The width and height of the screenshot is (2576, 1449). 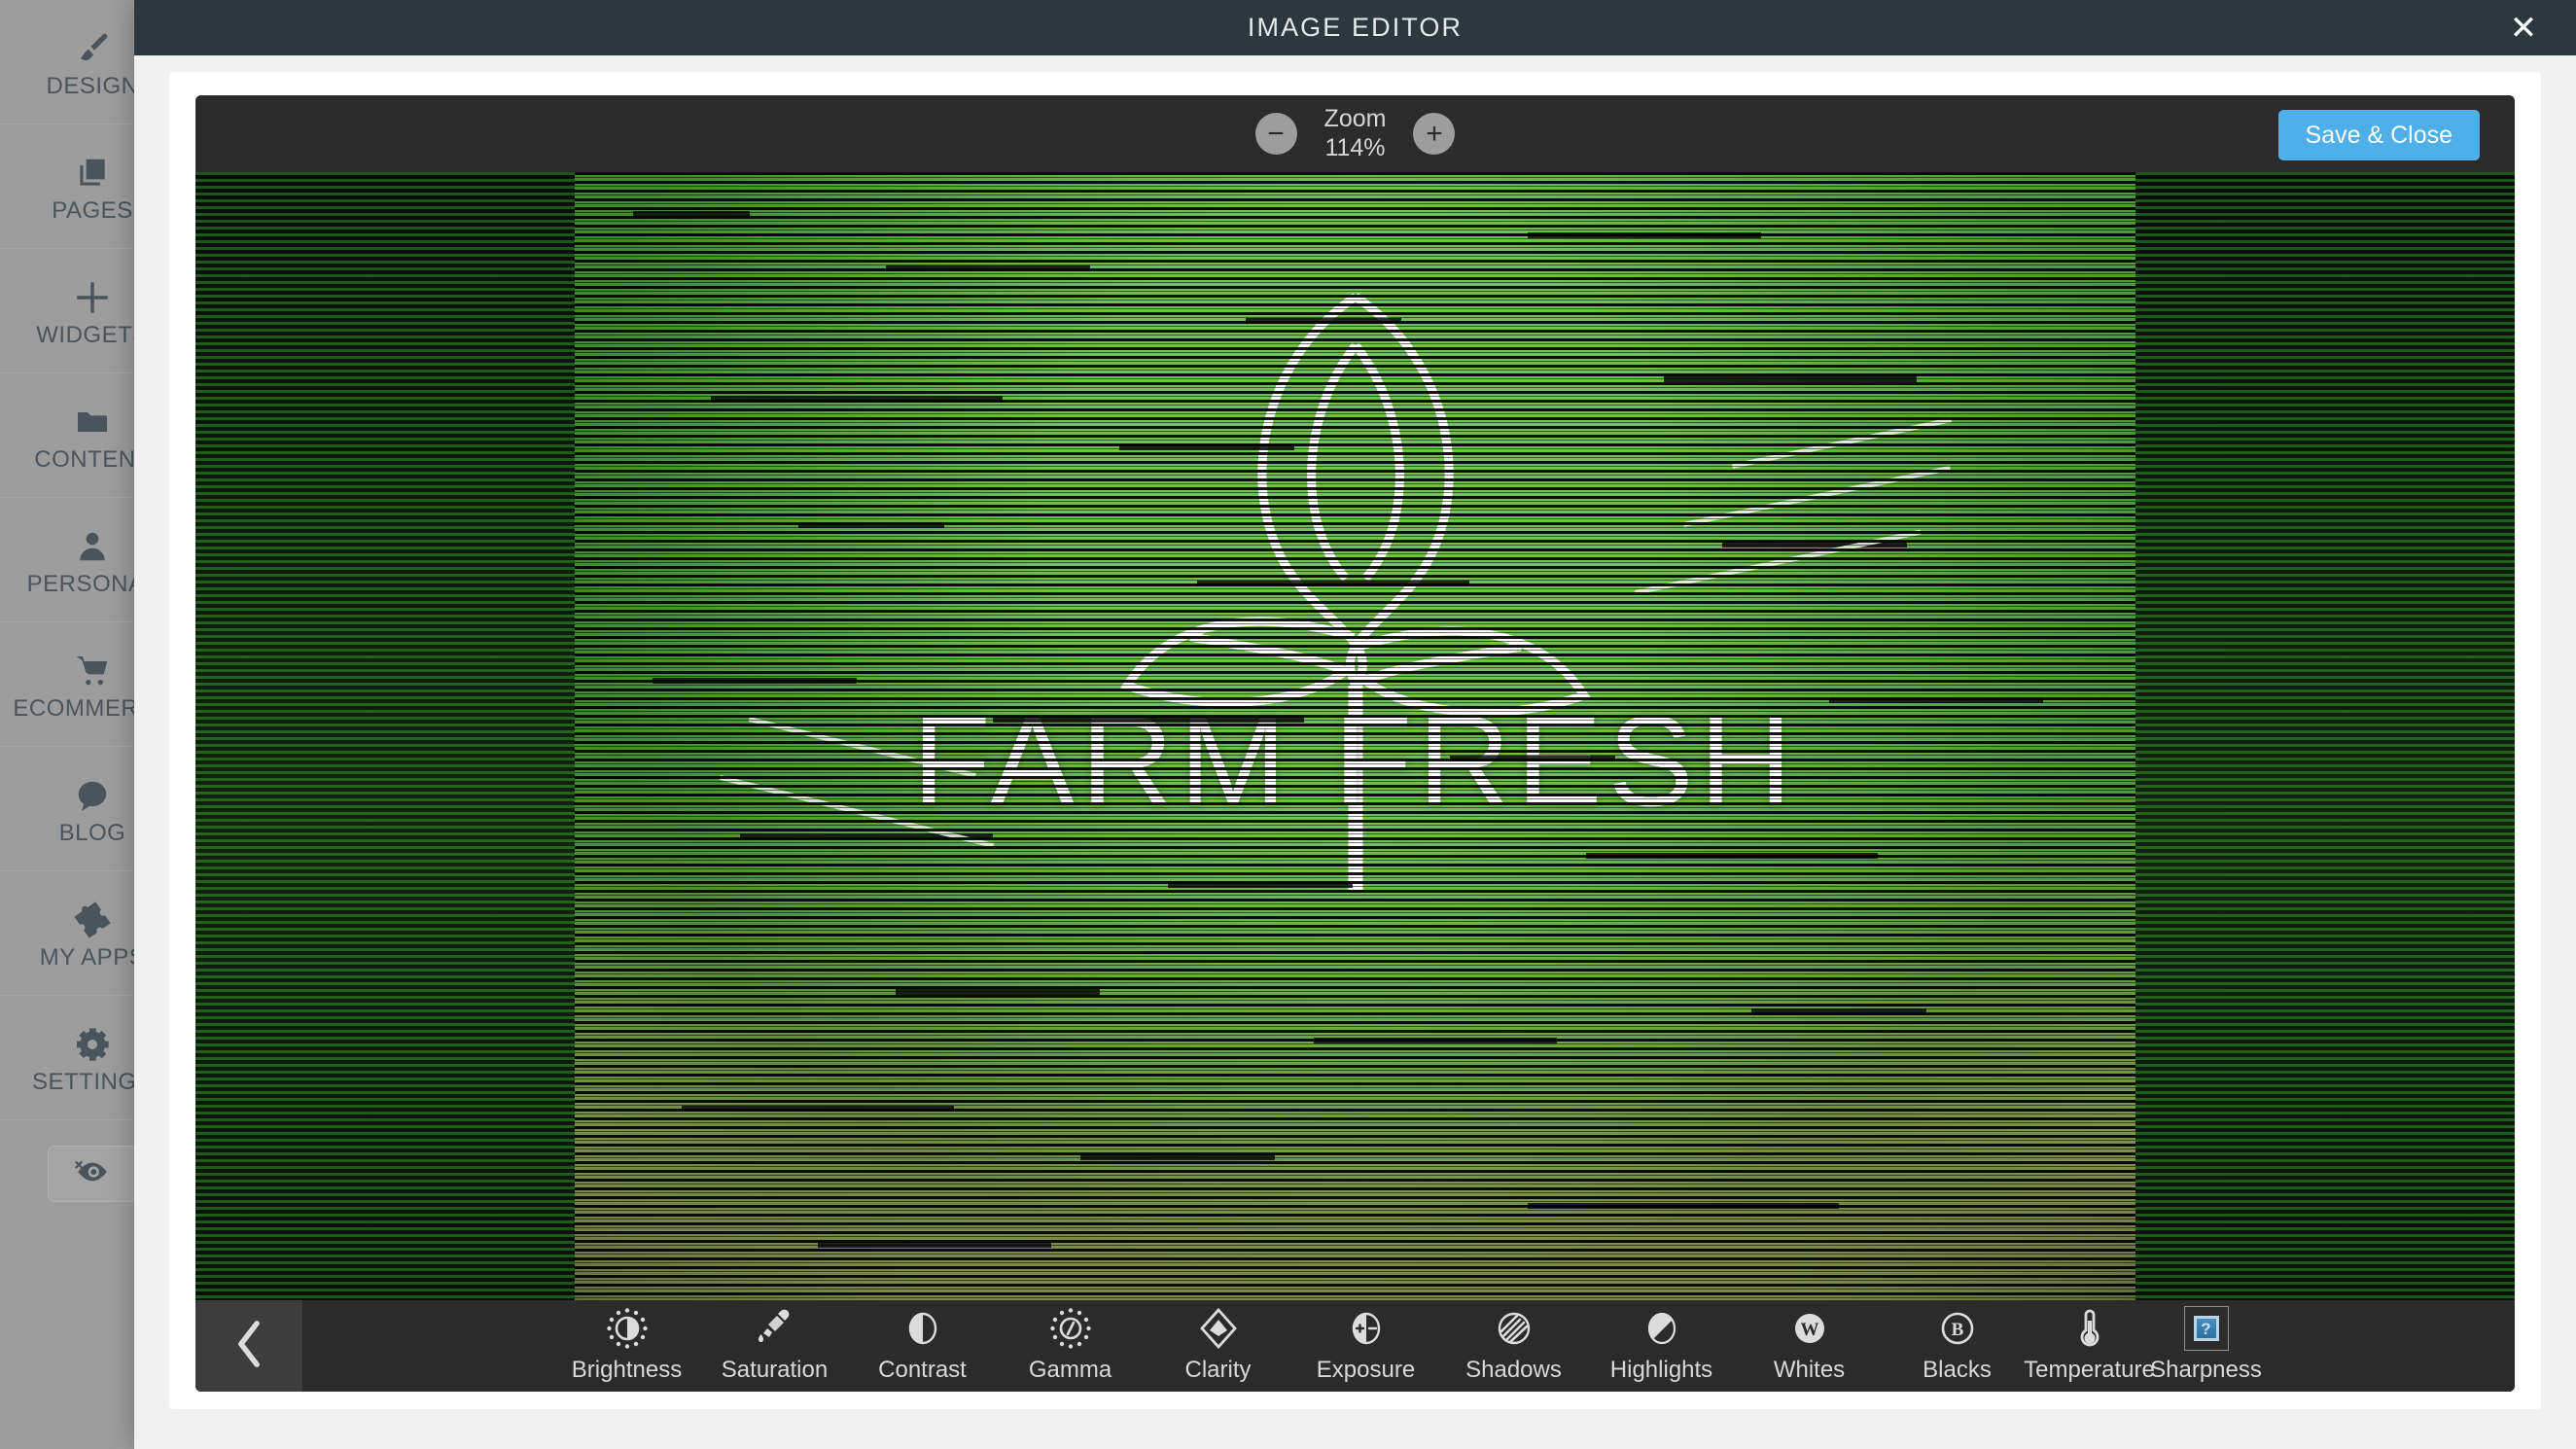 I want to click on diamond-icon, so click(x=1218, y=1328).